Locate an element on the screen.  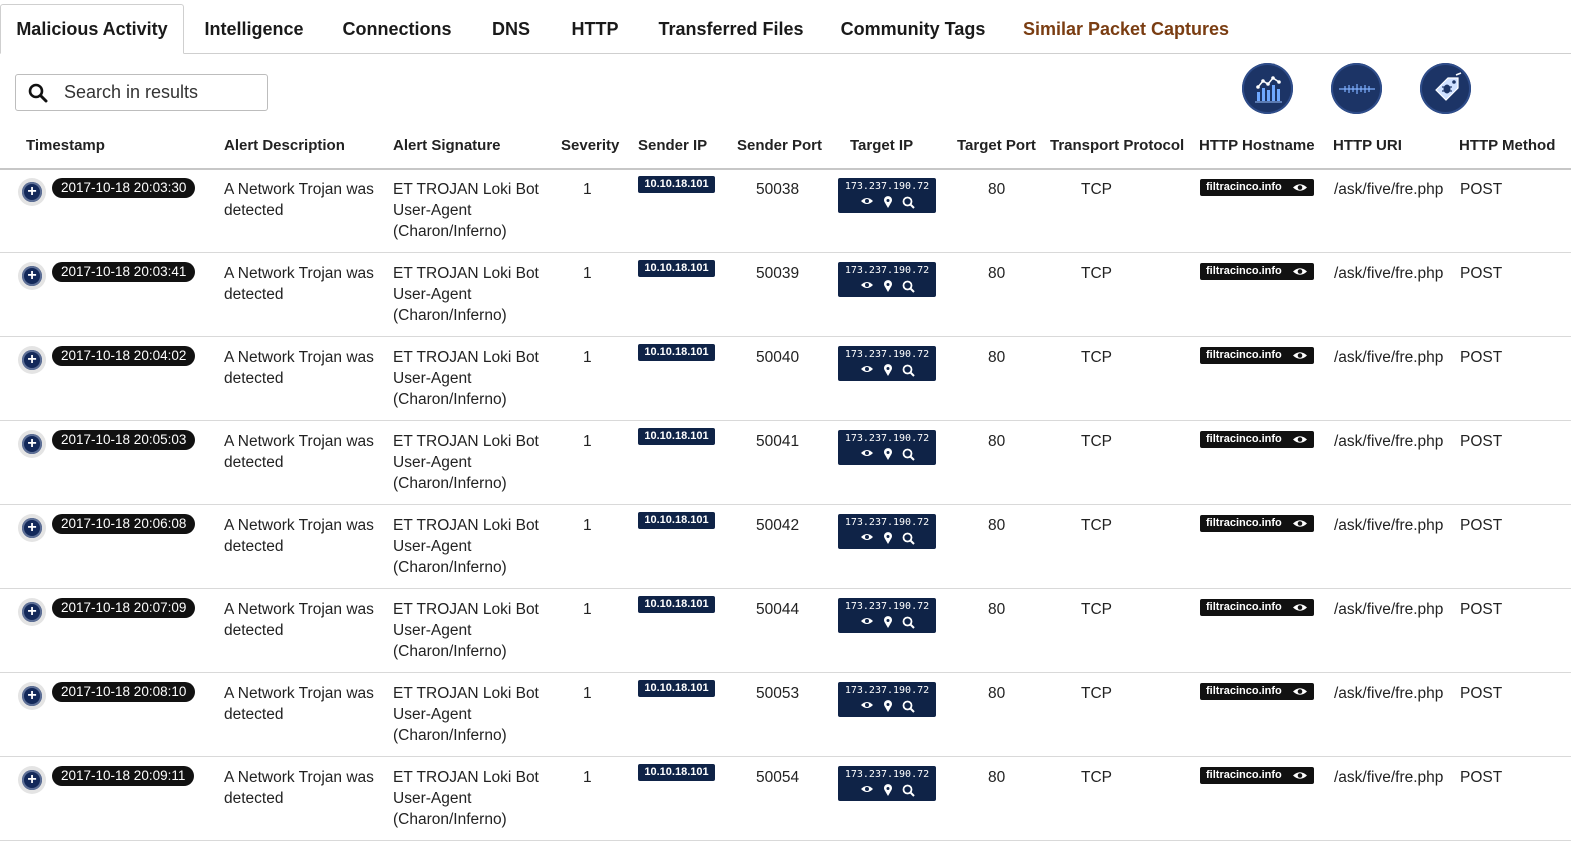
tab-community-tags: Community Tags is located at coordinates (913, 29).